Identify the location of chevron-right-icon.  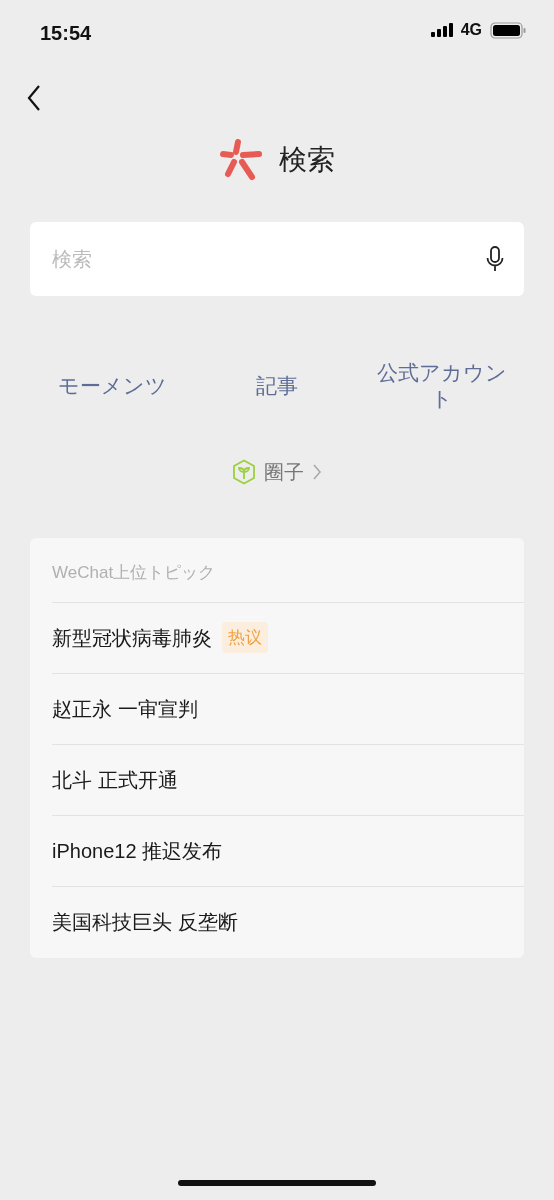
(317, 472).